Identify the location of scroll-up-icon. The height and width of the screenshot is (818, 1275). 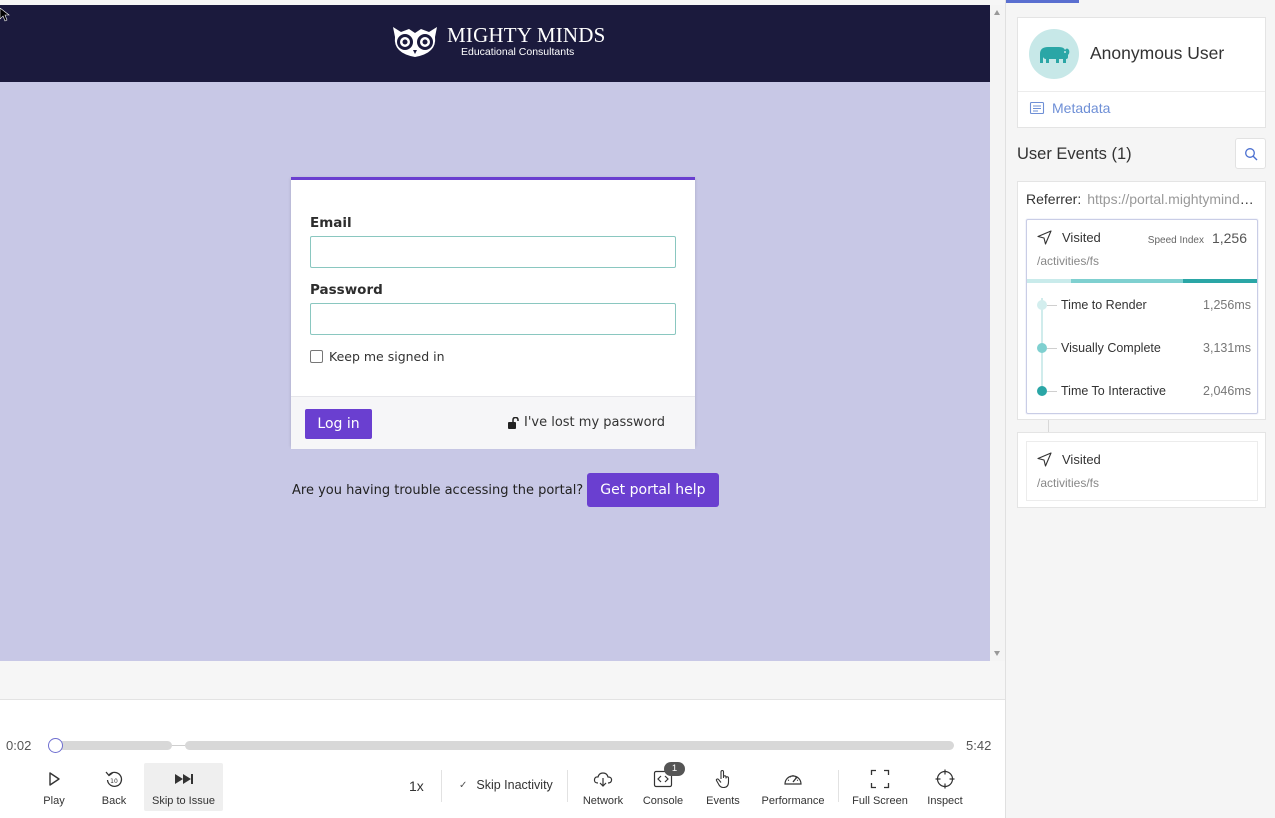
(997, 12).